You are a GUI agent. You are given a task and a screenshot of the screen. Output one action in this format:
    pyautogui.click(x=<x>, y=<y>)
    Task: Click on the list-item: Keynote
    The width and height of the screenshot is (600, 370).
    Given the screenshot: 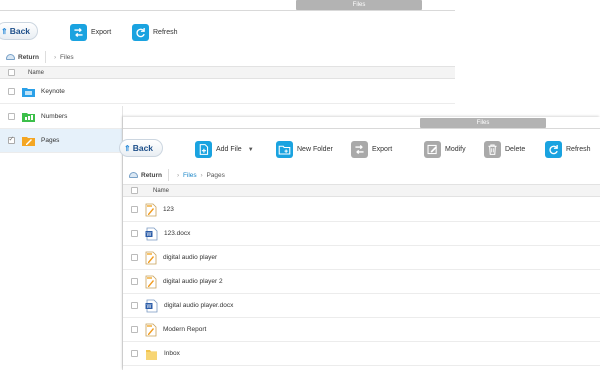 What is the action you would take?
    pyautogui.click(x=227, y=92)
    